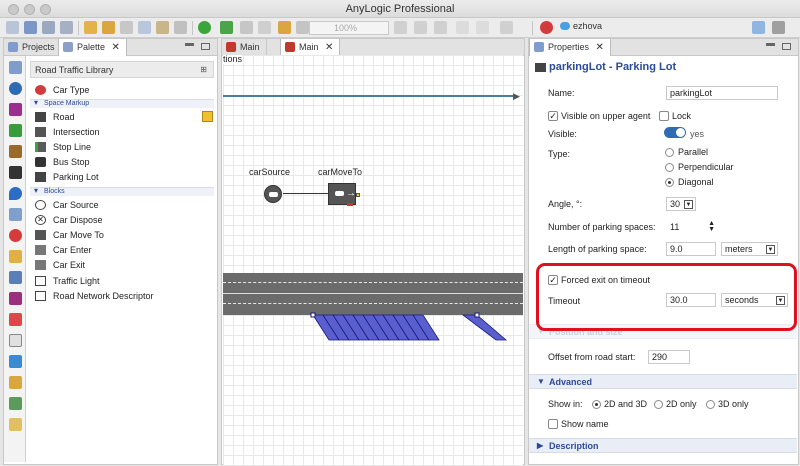 The image size is (800, 466). What do you see at coordinates (62, 162) in the screenshot?
I see `palette-item-bus-stop: Bus Stop` at bounding box center [62, 162].